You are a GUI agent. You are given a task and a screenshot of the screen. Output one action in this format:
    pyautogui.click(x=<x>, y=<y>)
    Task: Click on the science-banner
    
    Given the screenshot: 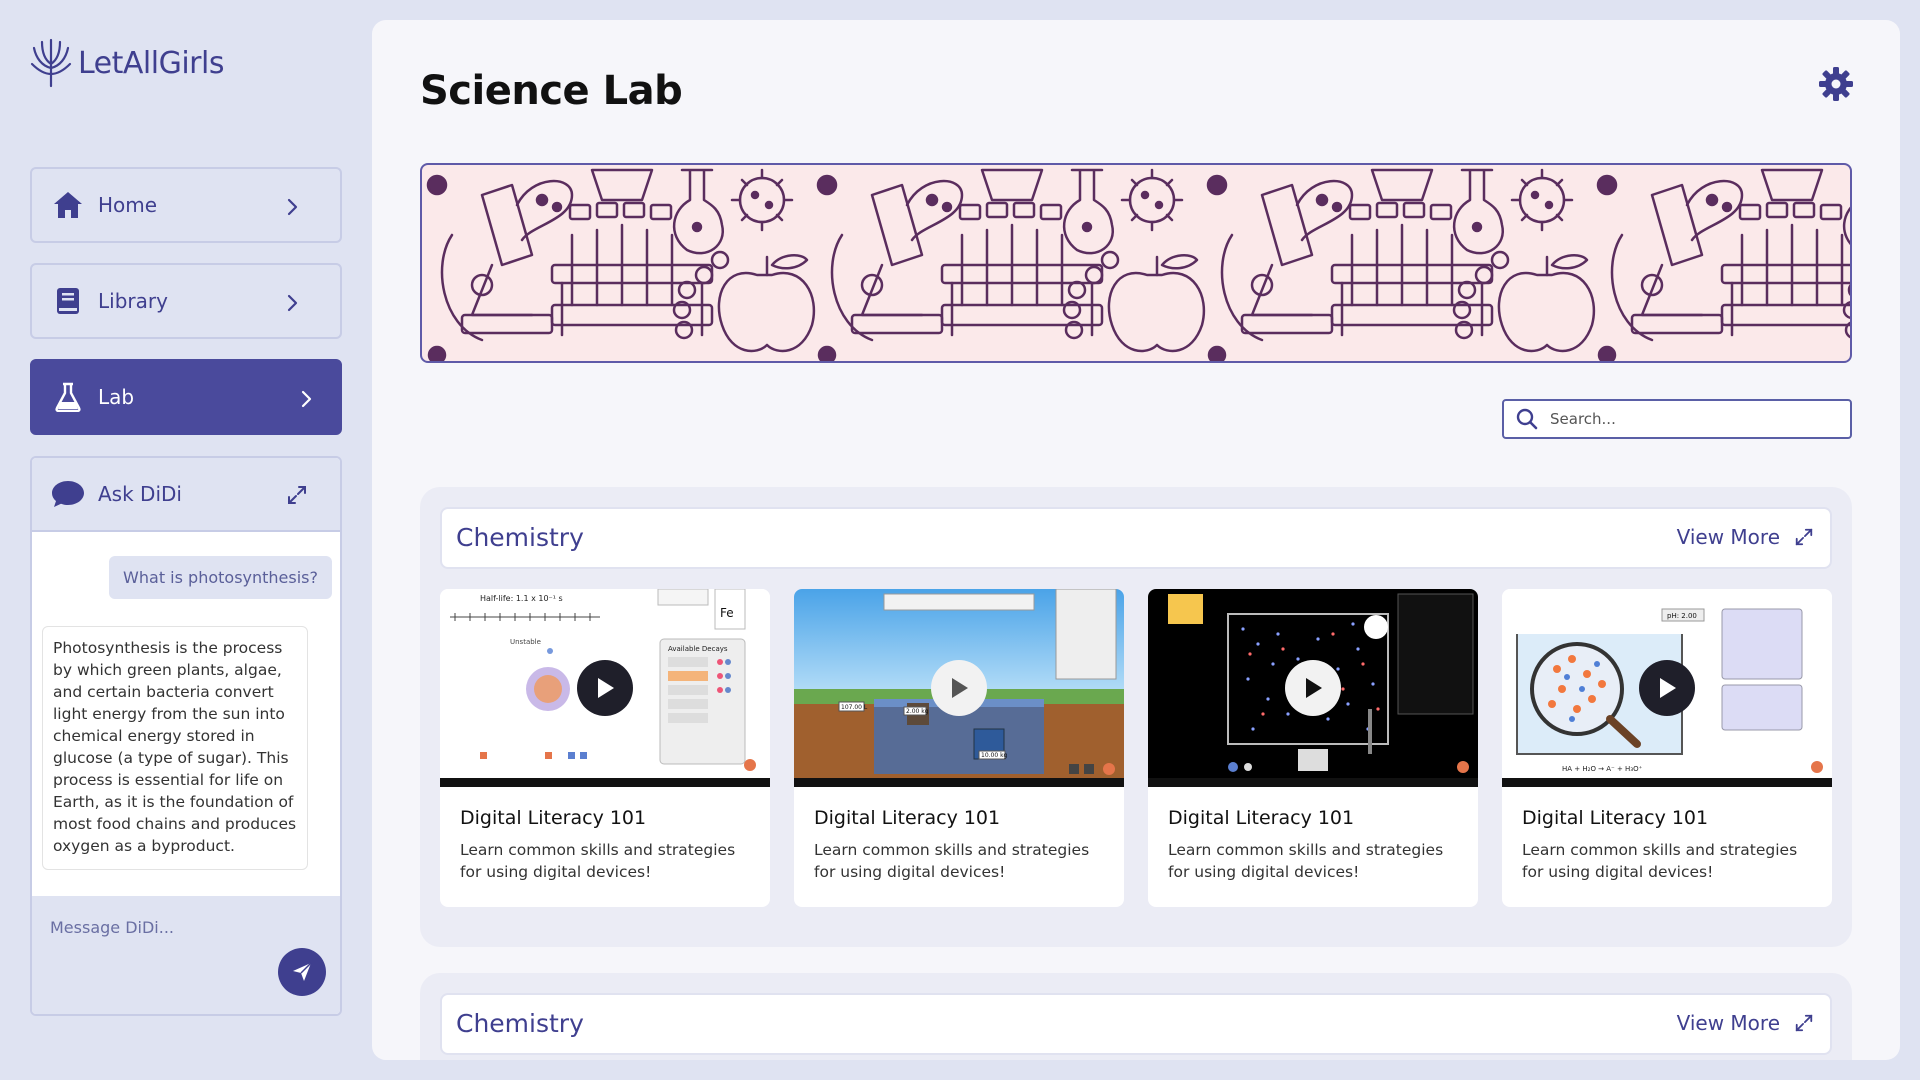 What is the action you would take?
    pyautogui.click(x=1136, y=263)
    